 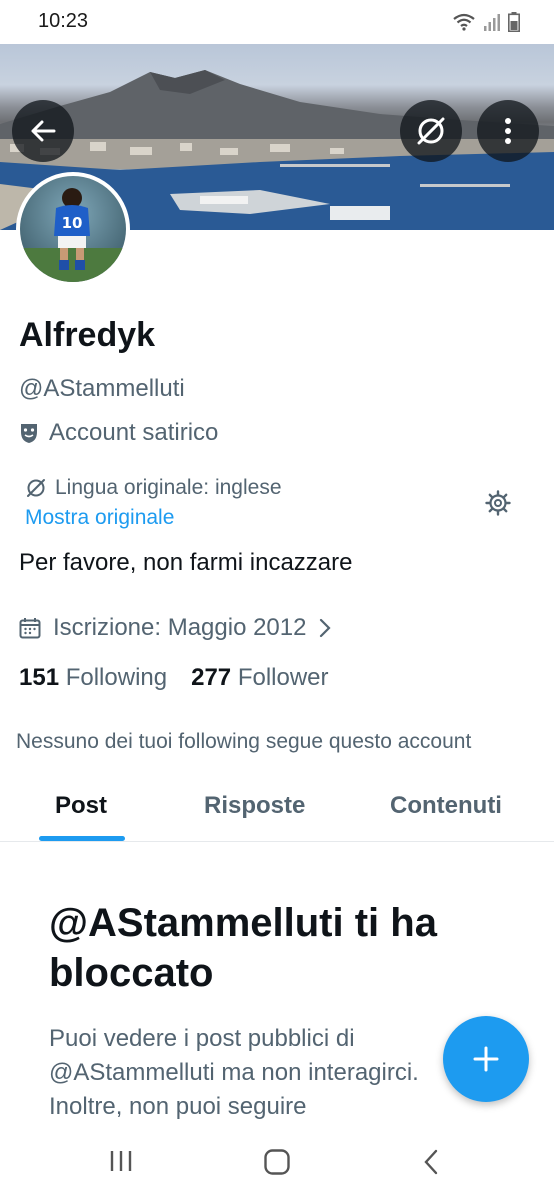 I want to click on system-back-button, so click(x=431, y=1164).